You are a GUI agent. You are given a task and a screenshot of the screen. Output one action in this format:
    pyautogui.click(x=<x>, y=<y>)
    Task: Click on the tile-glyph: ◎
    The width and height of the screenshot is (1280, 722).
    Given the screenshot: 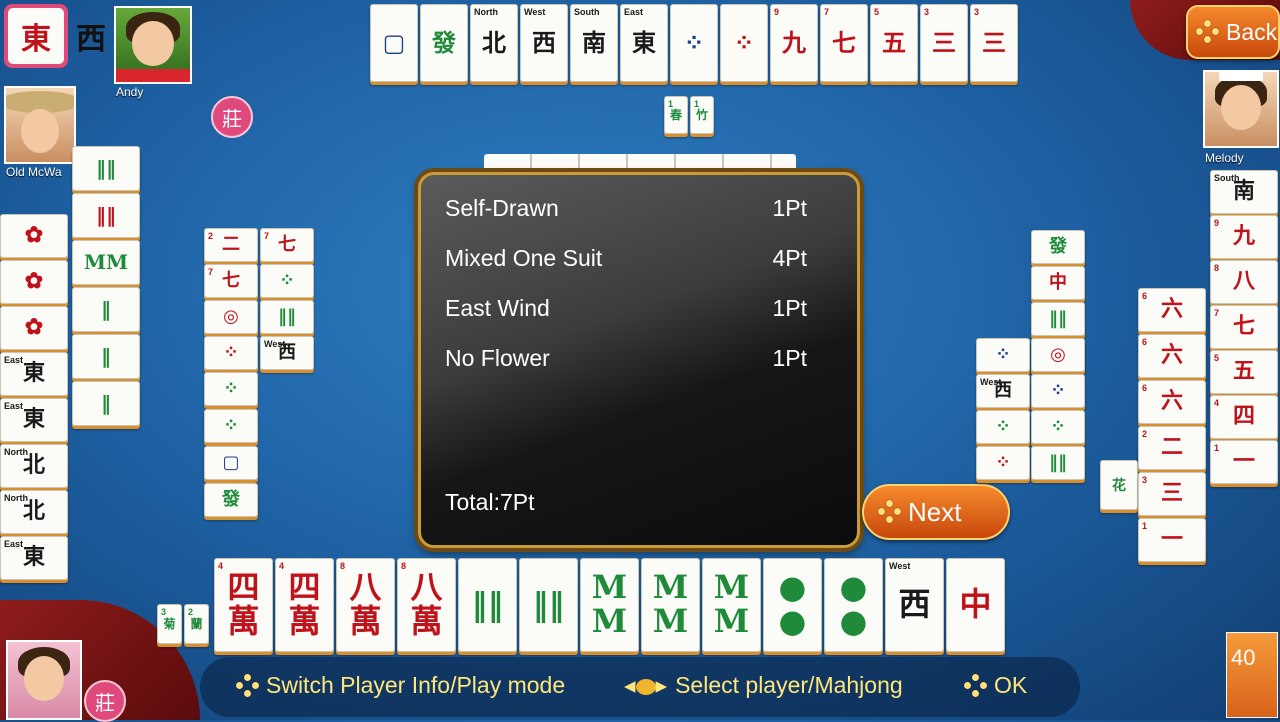 What is the action you would take?
    pyautogui.click(x=1058, y=354)
    